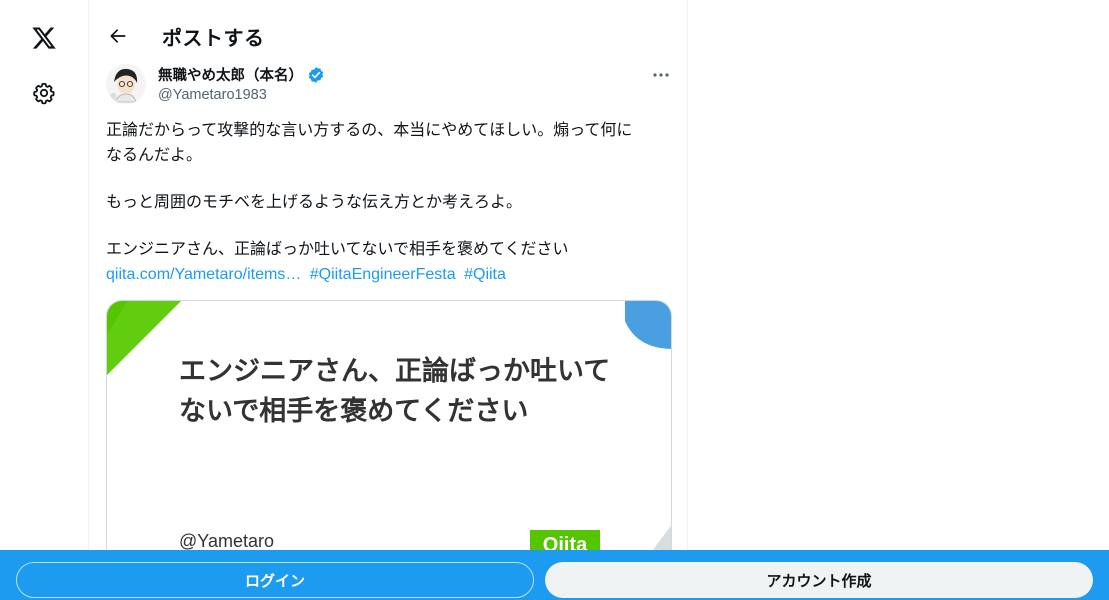  Describe the element at coordinates (154, 155) in the screenshot. I see `post-text-line: なるんだよ。` at that location.